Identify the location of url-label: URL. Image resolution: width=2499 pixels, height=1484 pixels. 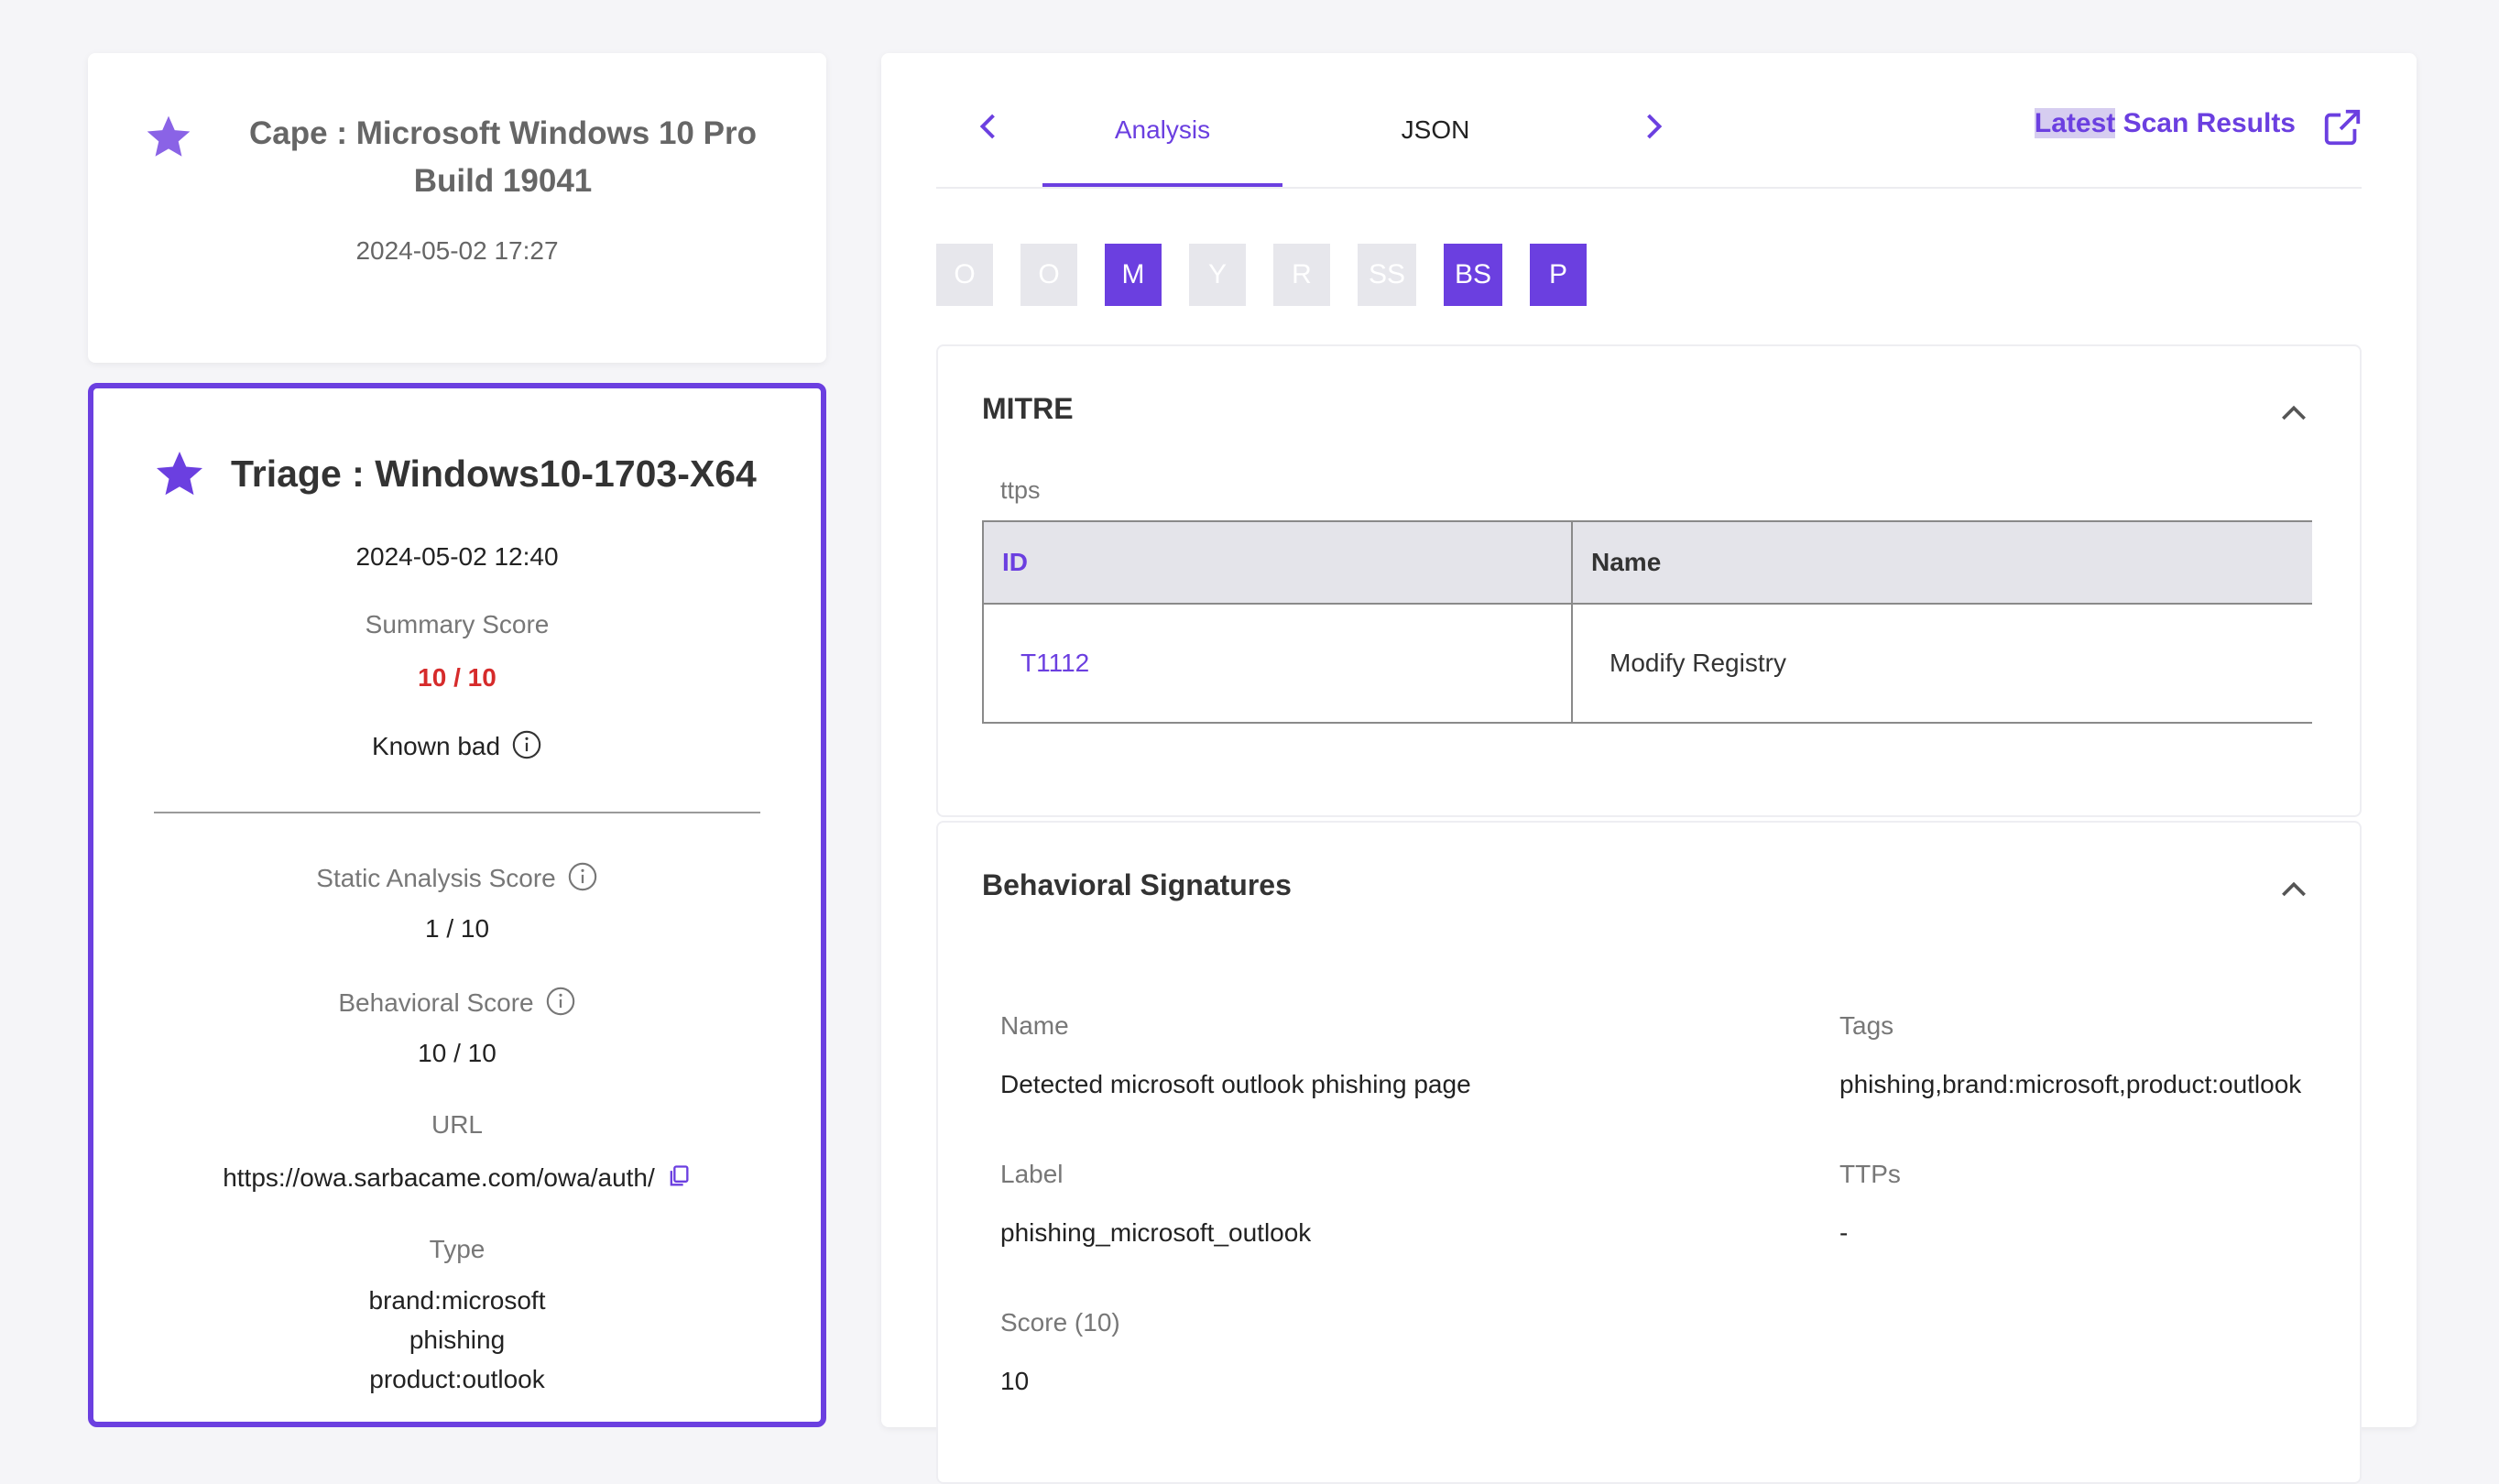
(457, 1124).